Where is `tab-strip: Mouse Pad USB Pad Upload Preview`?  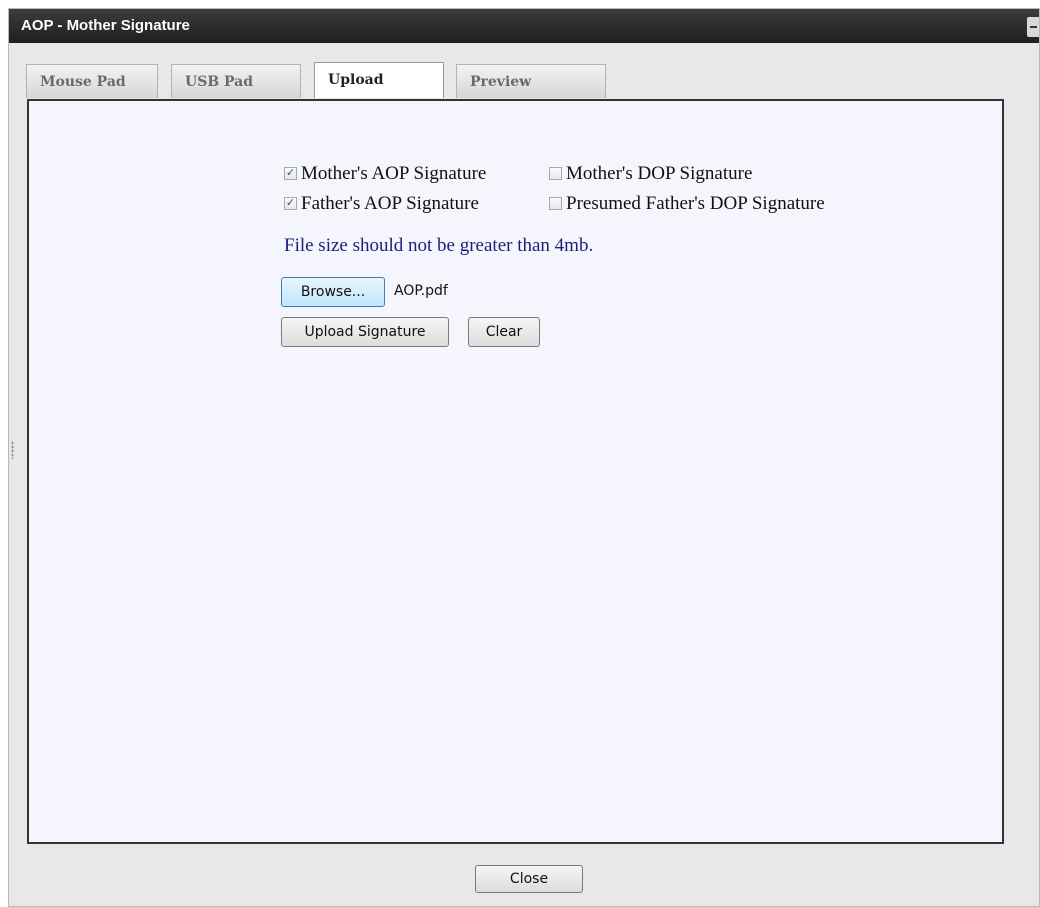 tab-strip: Mouse Pad USB Pad Upload Preview is located at coordinates (526, 81).